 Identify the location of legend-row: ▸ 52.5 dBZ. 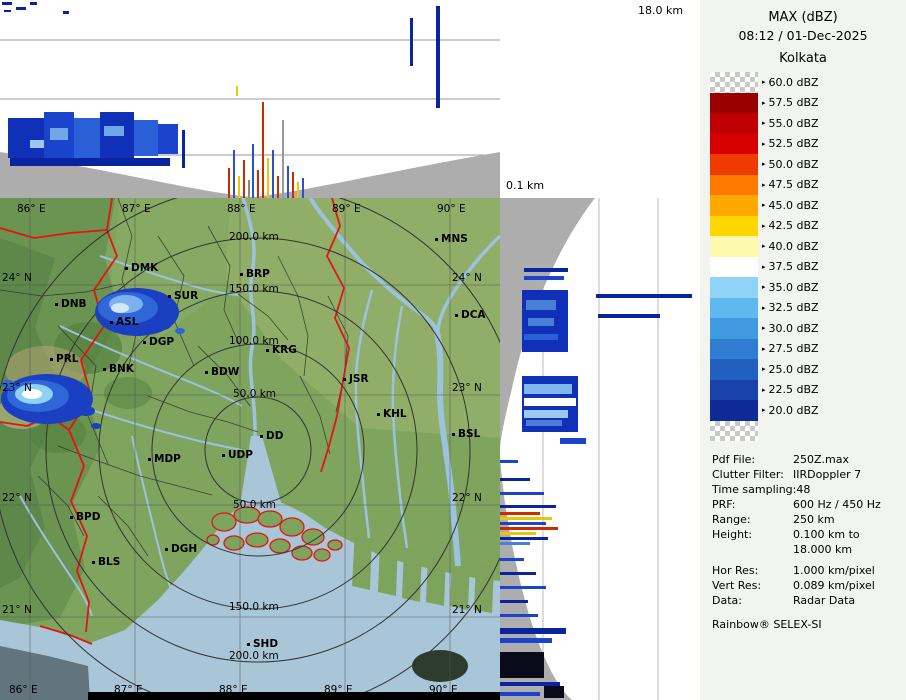
(764, 143).